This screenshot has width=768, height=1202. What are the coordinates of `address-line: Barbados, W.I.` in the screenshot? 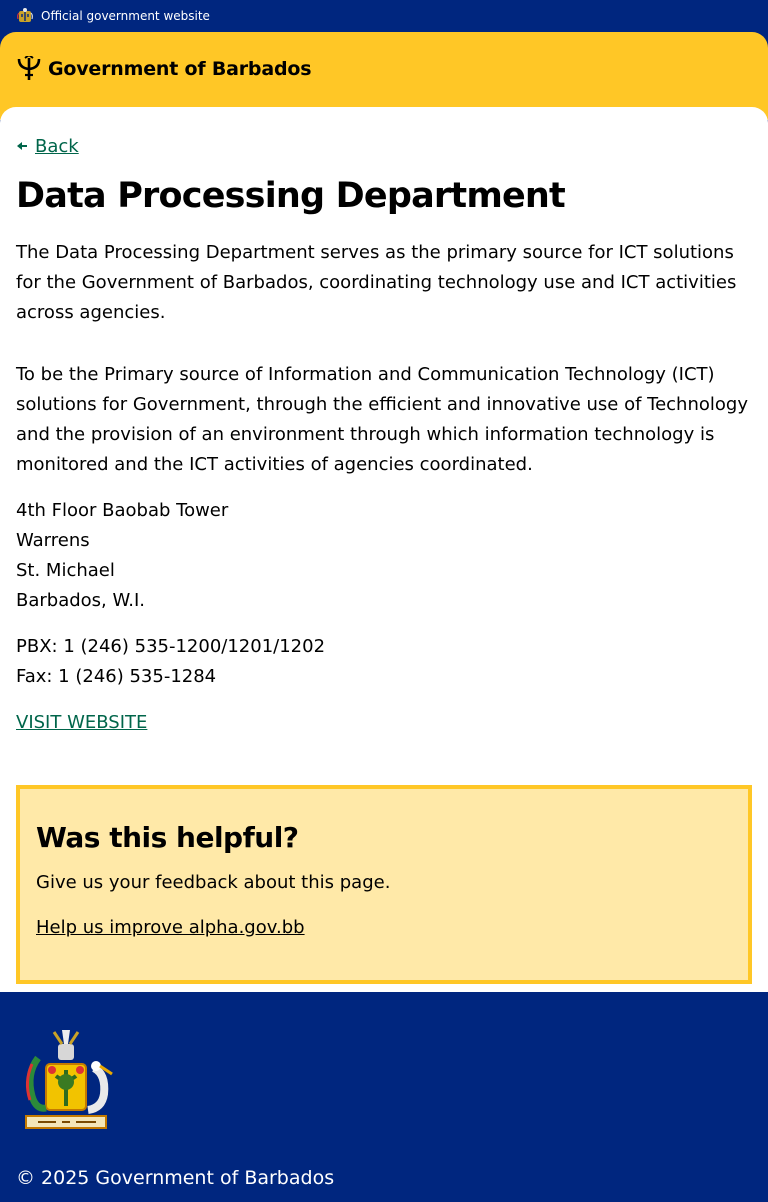 It's located at (80, 600).